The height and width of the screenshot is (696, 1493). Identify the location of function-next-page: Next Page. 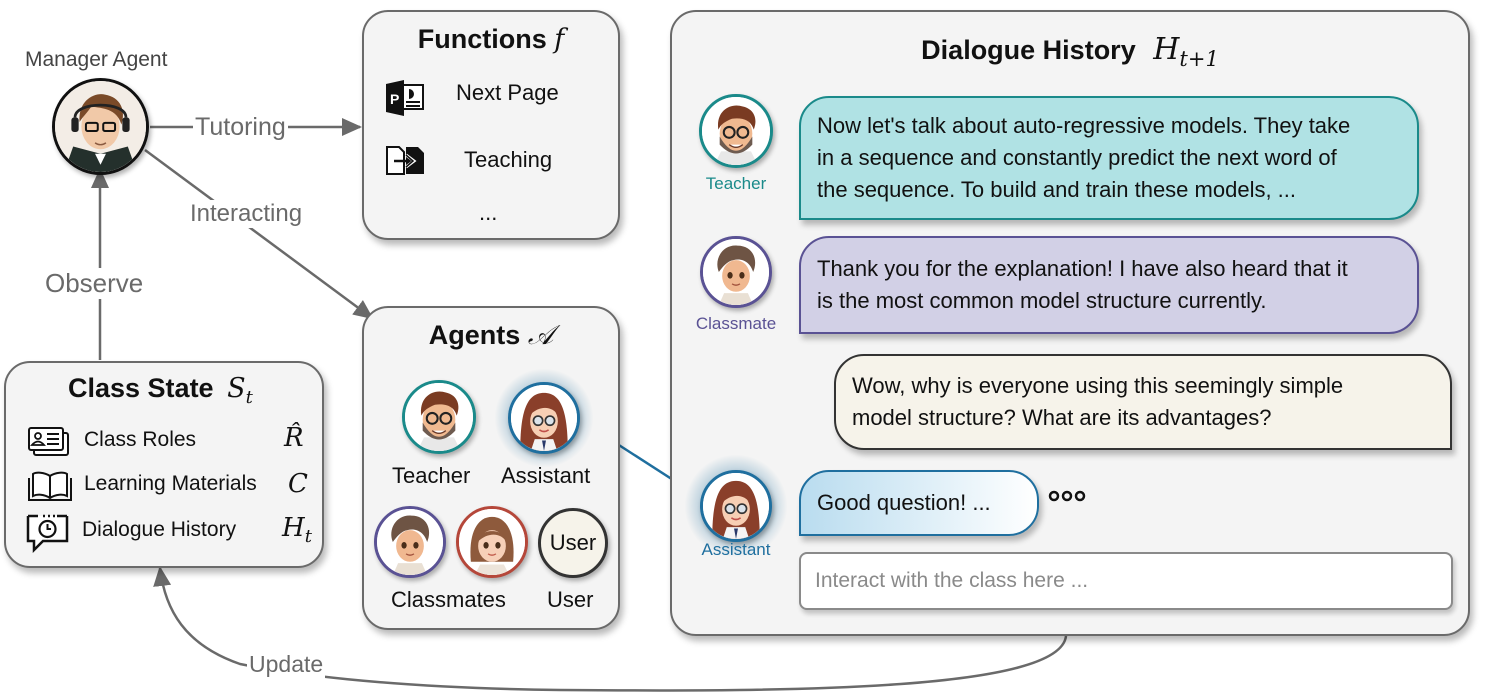
(507, 93).